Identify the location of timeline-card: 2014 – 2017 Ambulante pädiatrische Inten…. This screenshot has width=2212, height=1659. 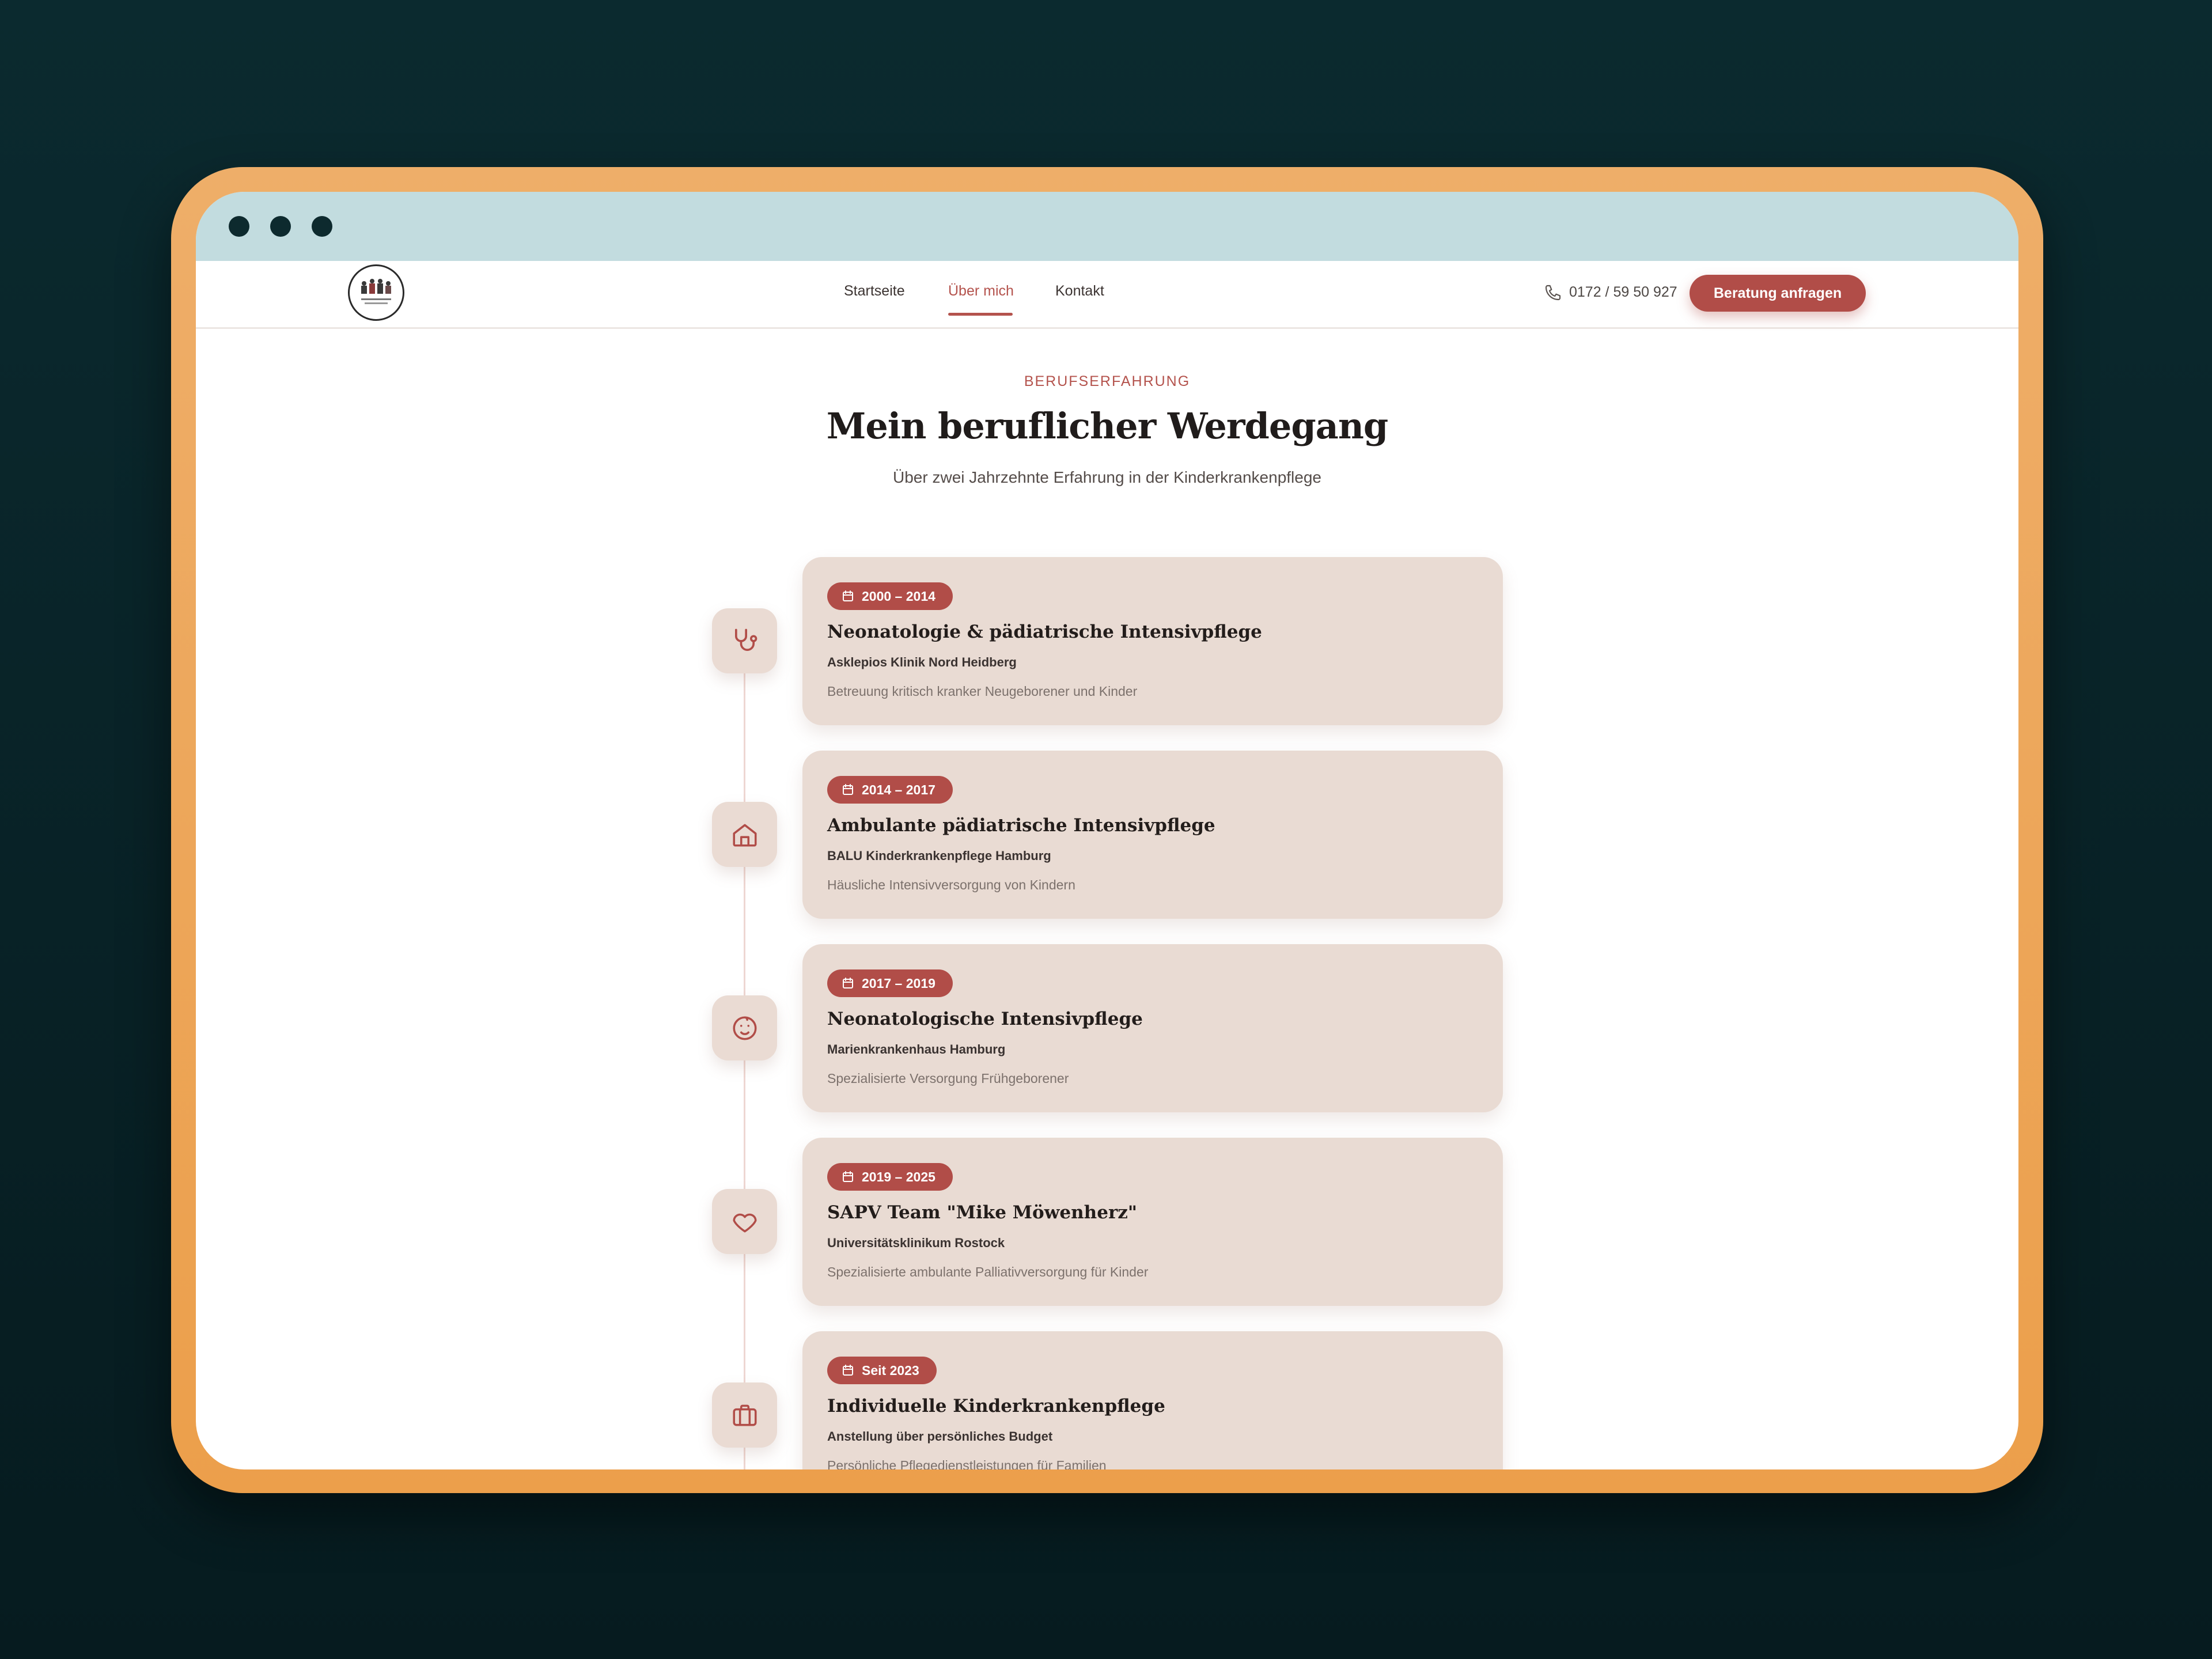
(1152, 835).